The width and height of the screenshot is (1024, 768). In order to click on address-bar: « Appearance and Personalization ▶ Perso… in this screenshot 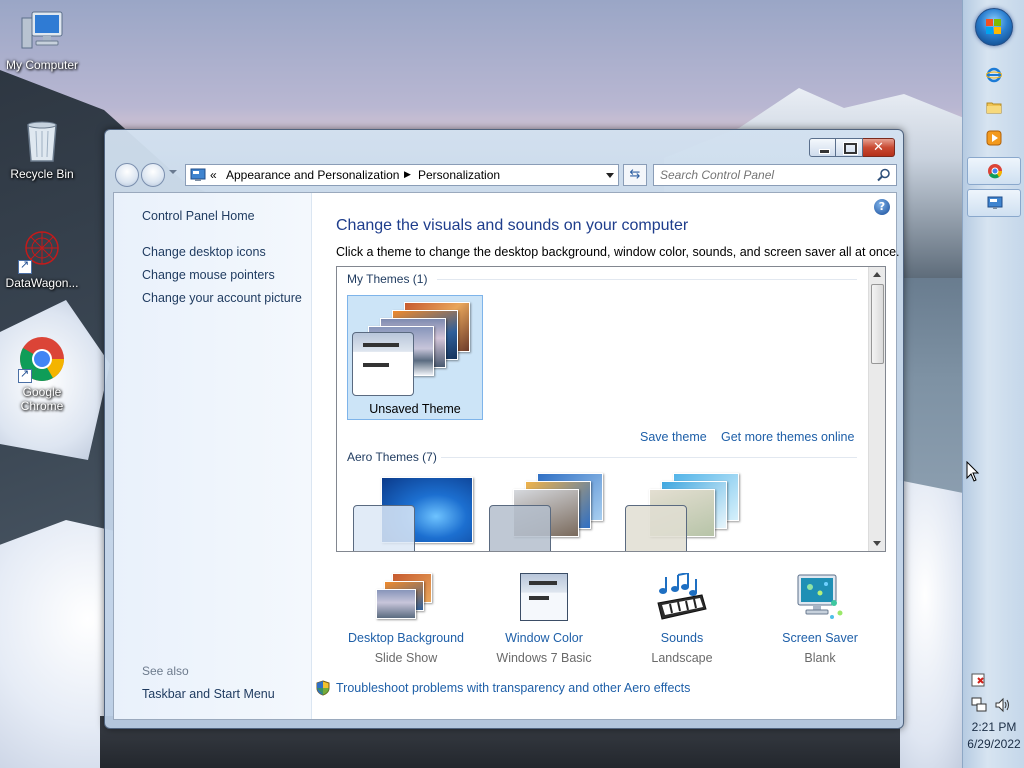, I will do `click(402, 175)`.